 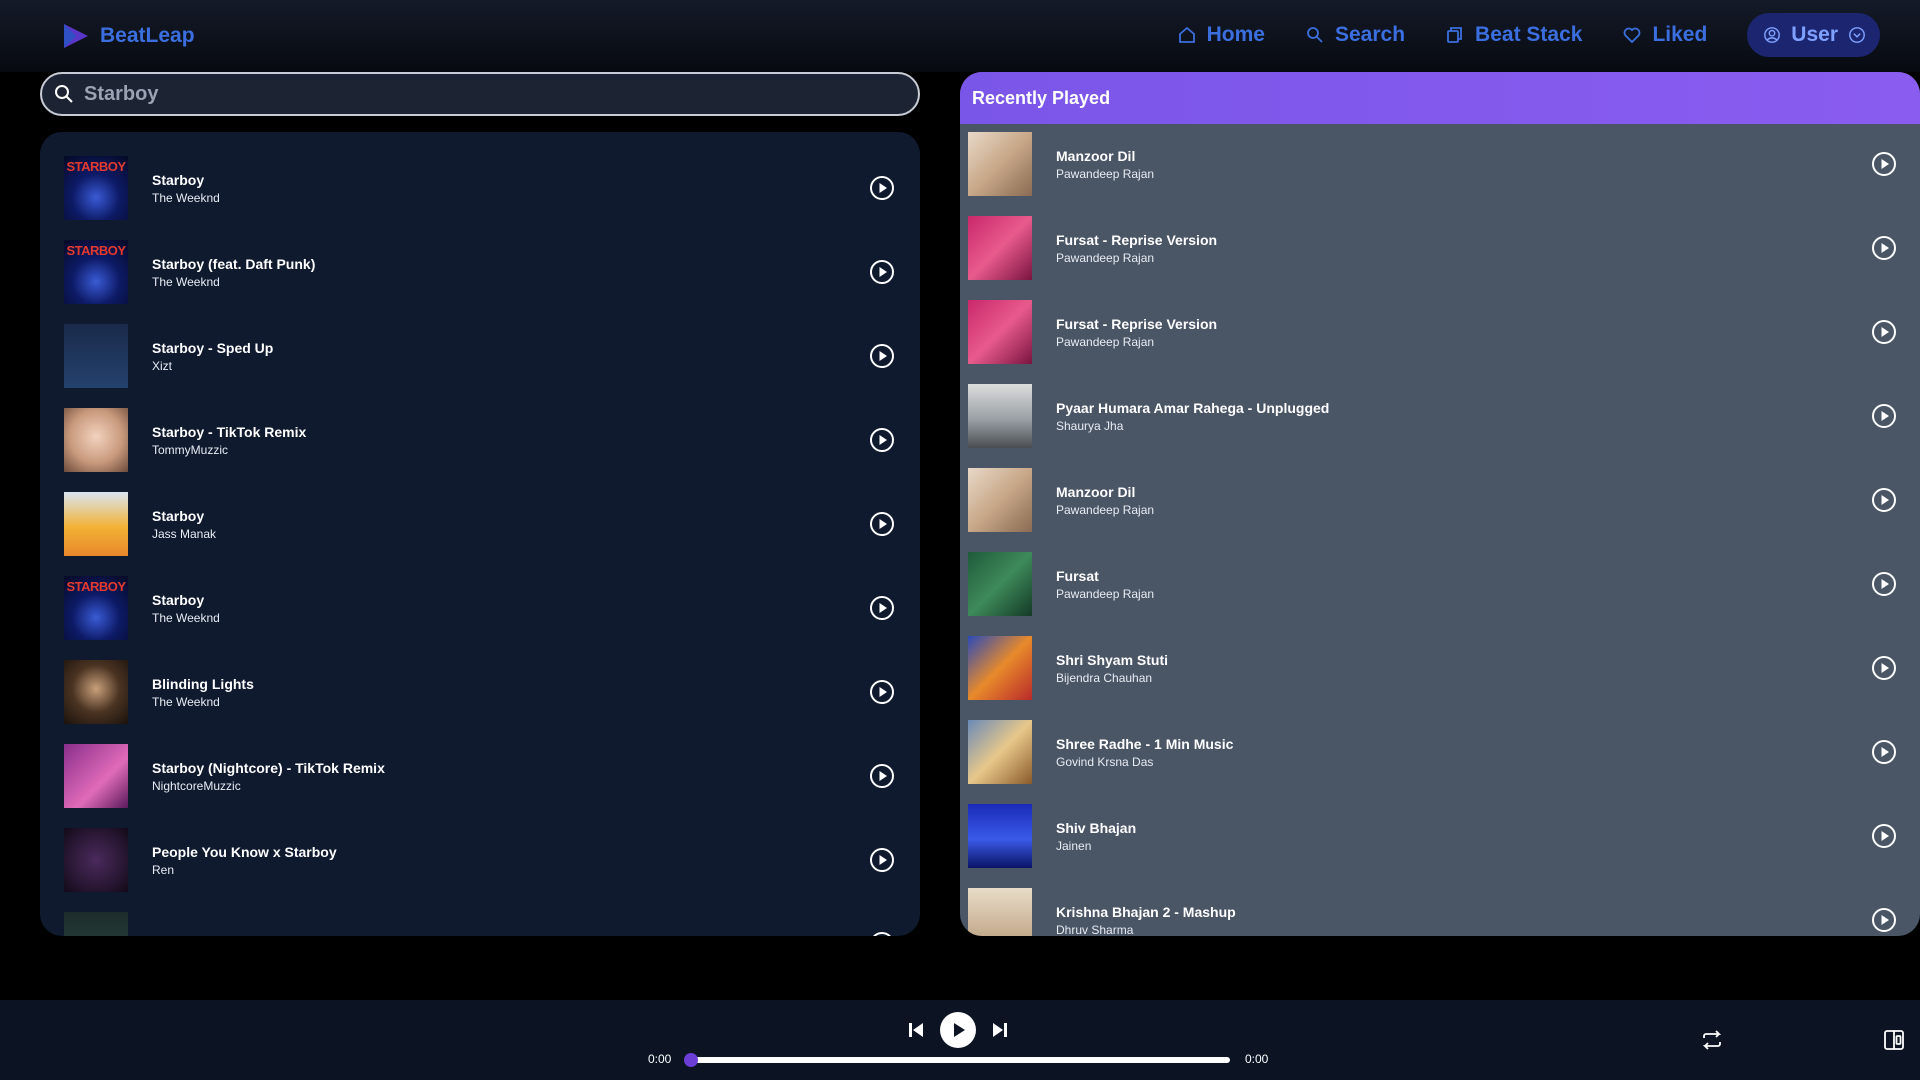 I want to click on track-meta: Starboy - Sped Up Xizt, so click(x=212, y=356).